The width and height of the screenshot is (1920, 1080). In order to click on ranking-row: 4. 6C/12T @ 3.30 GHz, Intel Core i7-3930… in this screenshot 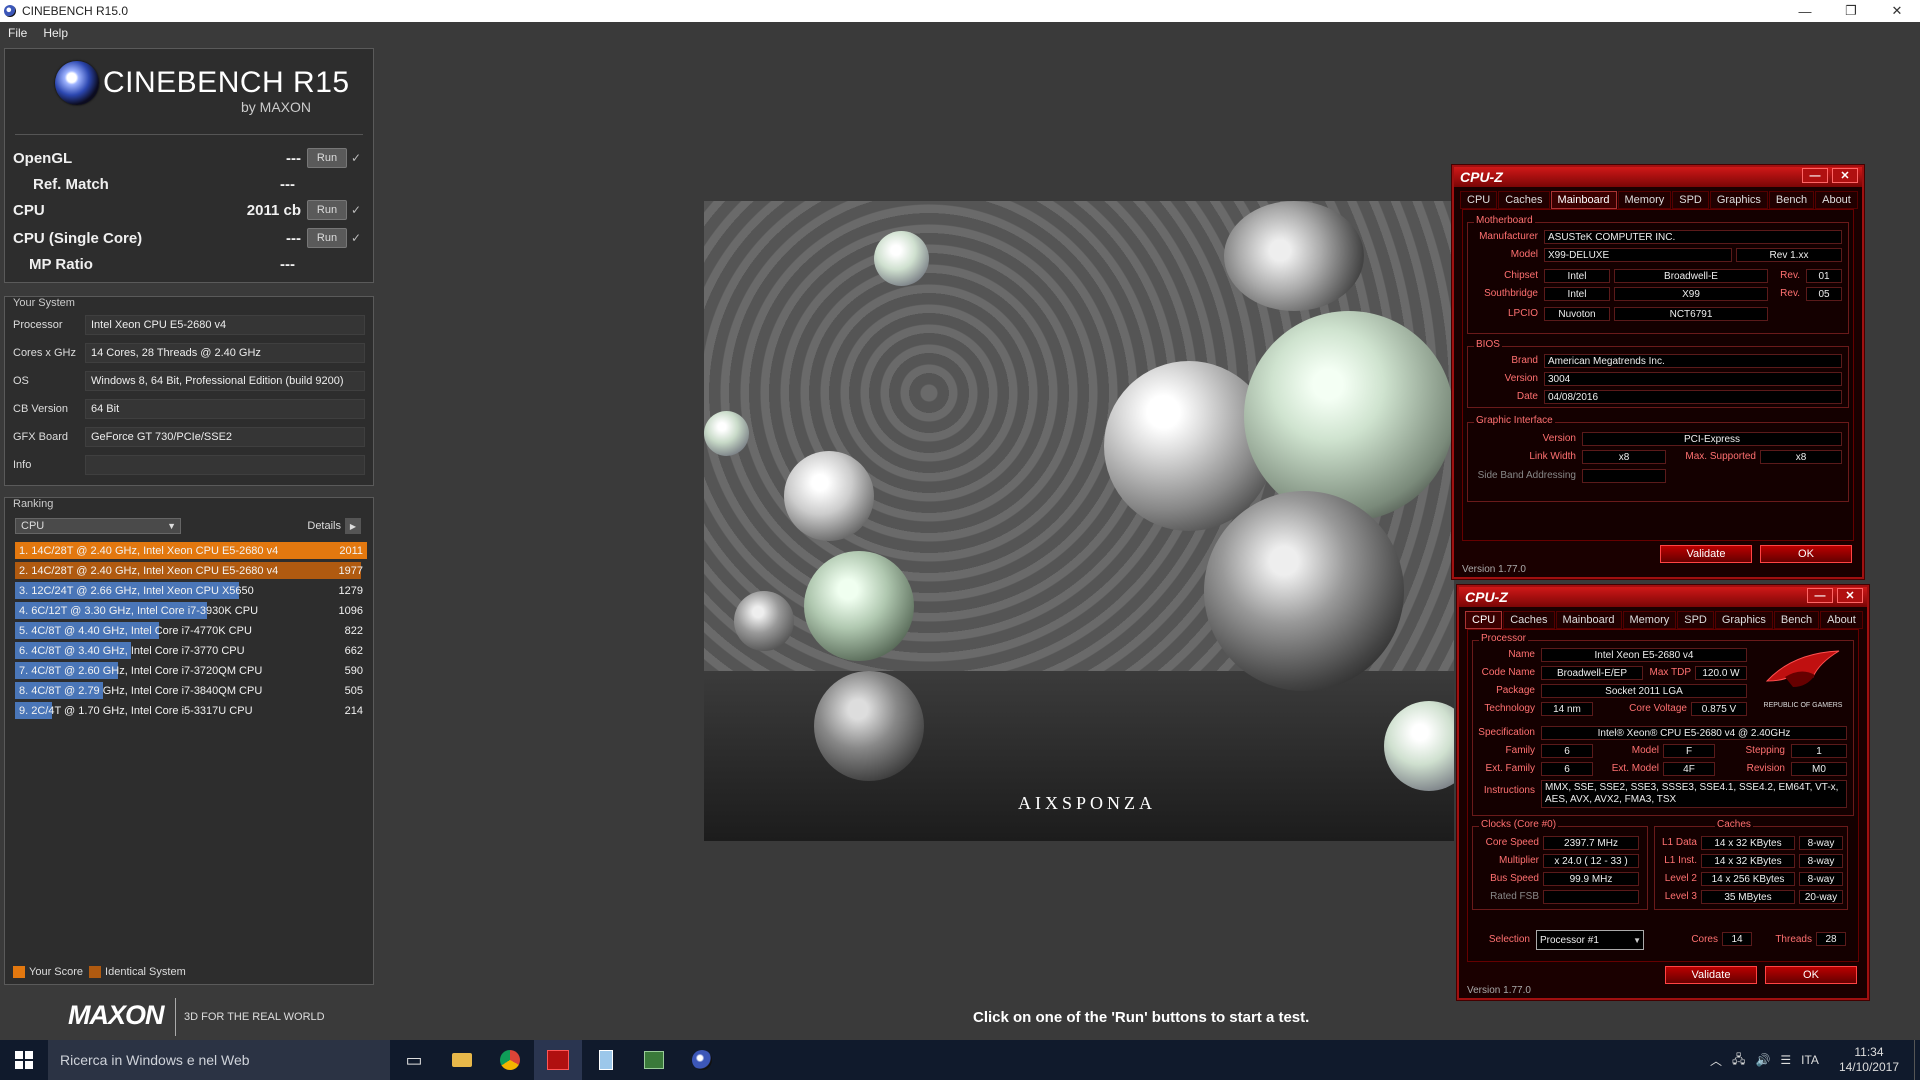, I will do `click(191, 610)`.